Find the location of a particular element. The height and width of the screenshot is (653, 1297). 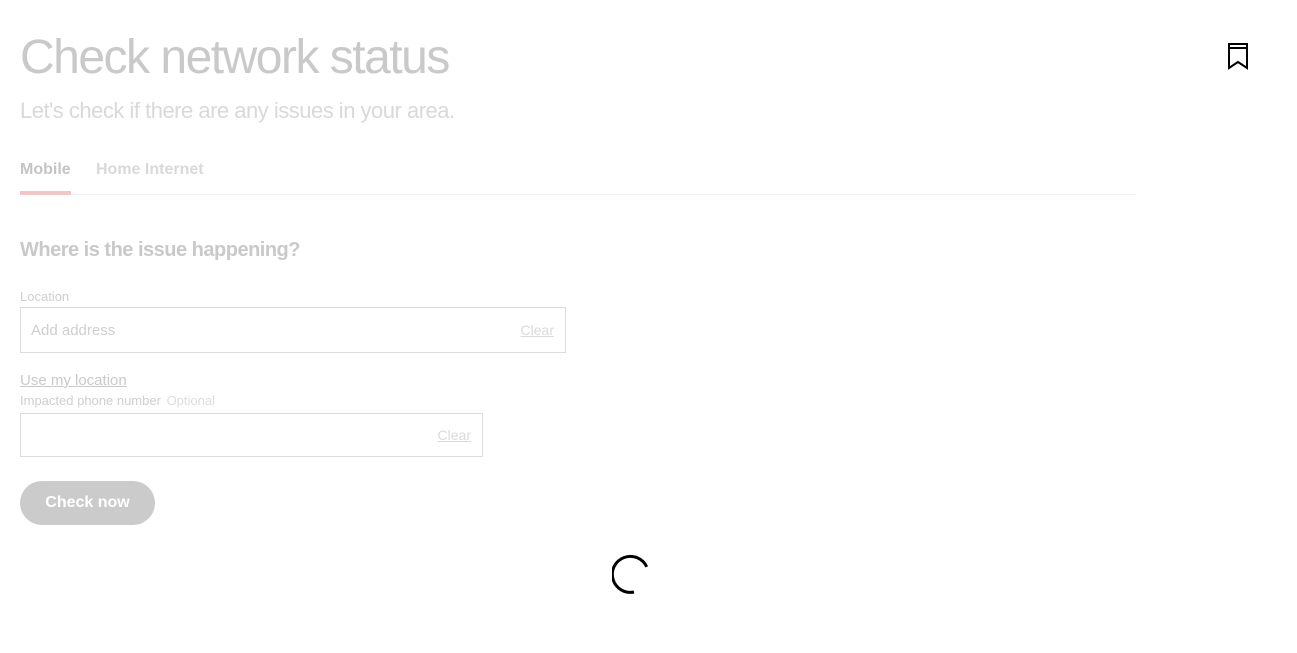

phone-label: Impacted phone number Optional is located at coordinates (117, 400).